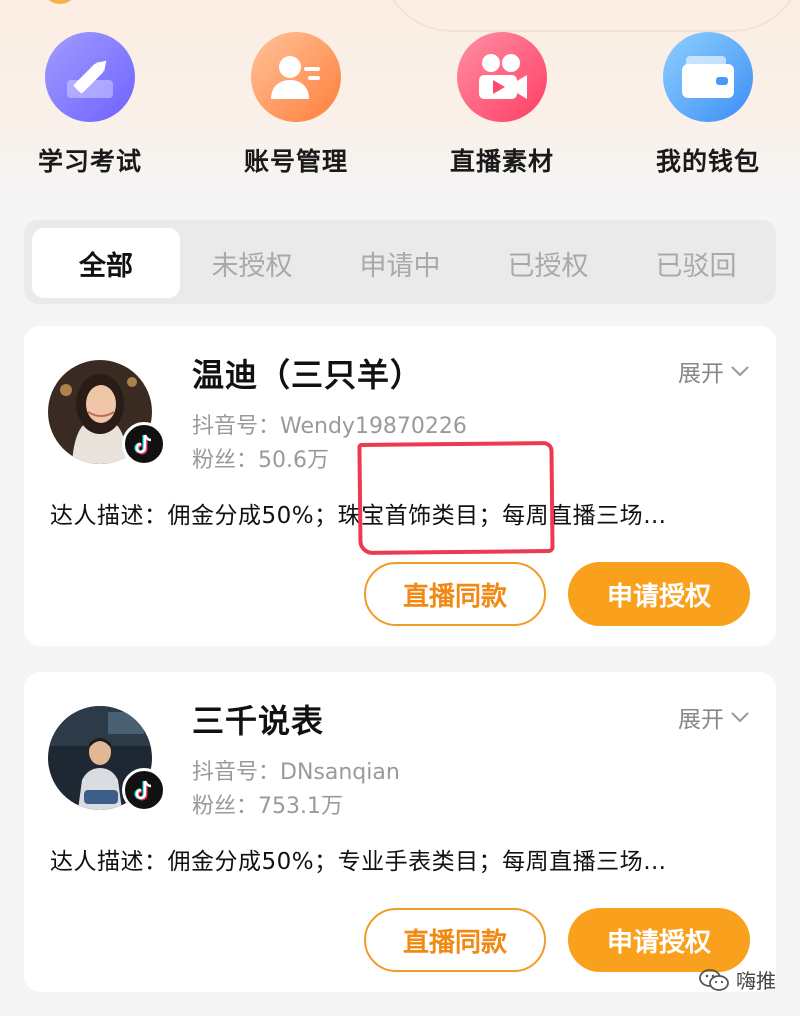 Image resolution: width=800 pixels, height=1016 pixels. What do you see at coordinates (502, 77) in the screenshot?
I see `video-camera-icon` at bounding box center [502, 77].